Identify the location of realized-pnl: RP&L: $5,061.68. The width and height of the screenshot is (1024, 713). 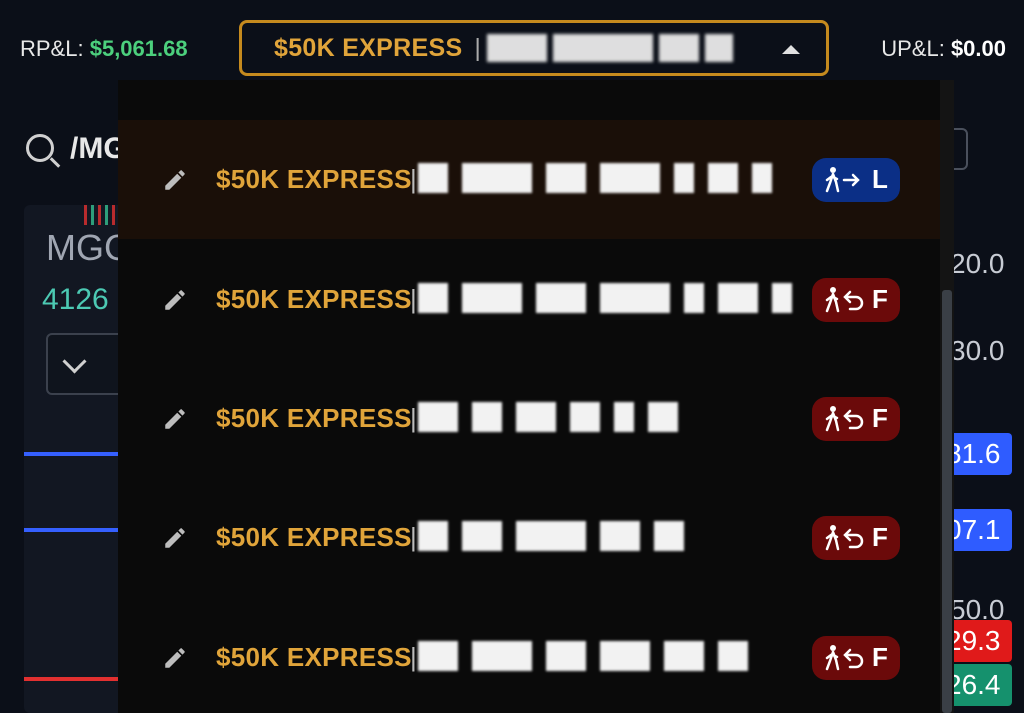
(104, 49).